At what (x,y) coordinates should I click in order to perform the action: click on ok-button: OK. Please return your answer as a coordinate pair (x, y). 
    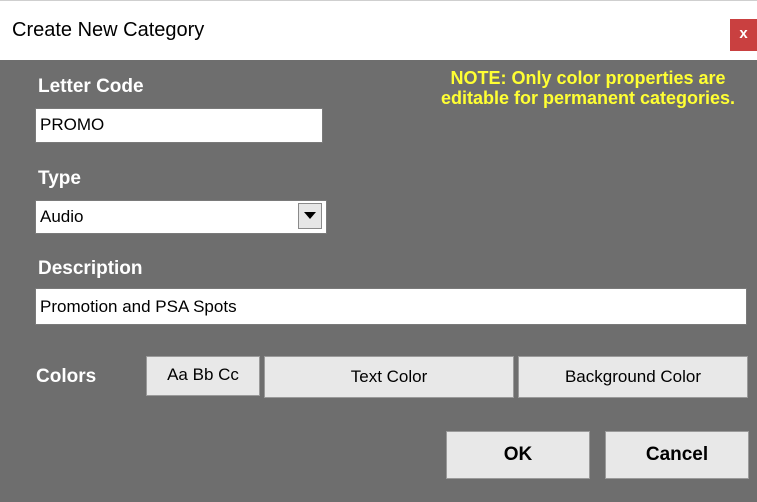
    Looking at the image, I should click on (518, 455).